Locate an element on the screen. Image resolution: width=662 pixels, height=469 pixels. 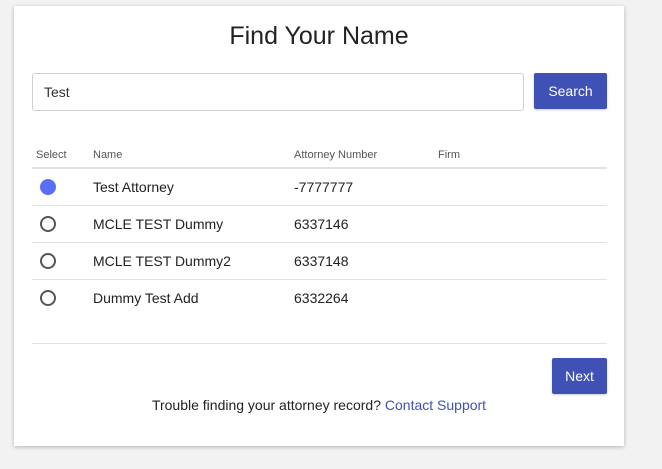
search-button: Search is located at coordinates (570, 91).